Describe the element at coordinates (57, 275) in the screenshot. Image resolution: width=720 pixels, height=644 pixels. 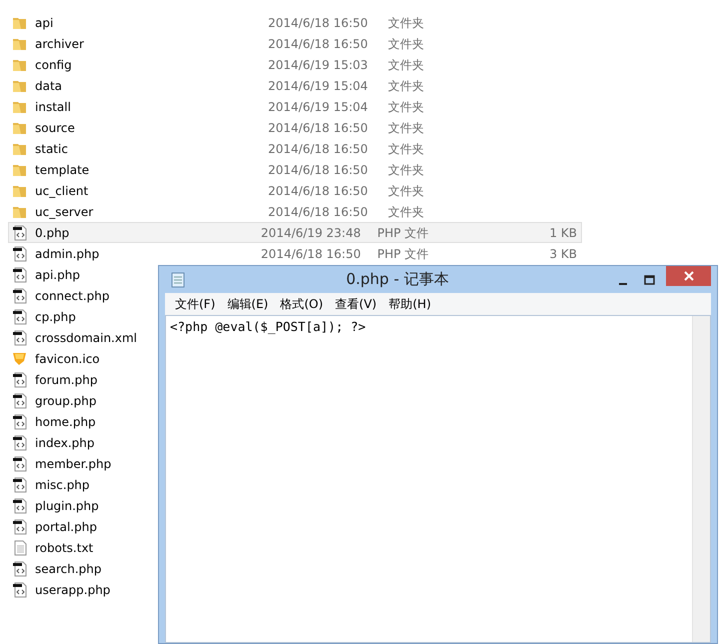
I see `file-name: api.php` at that location.